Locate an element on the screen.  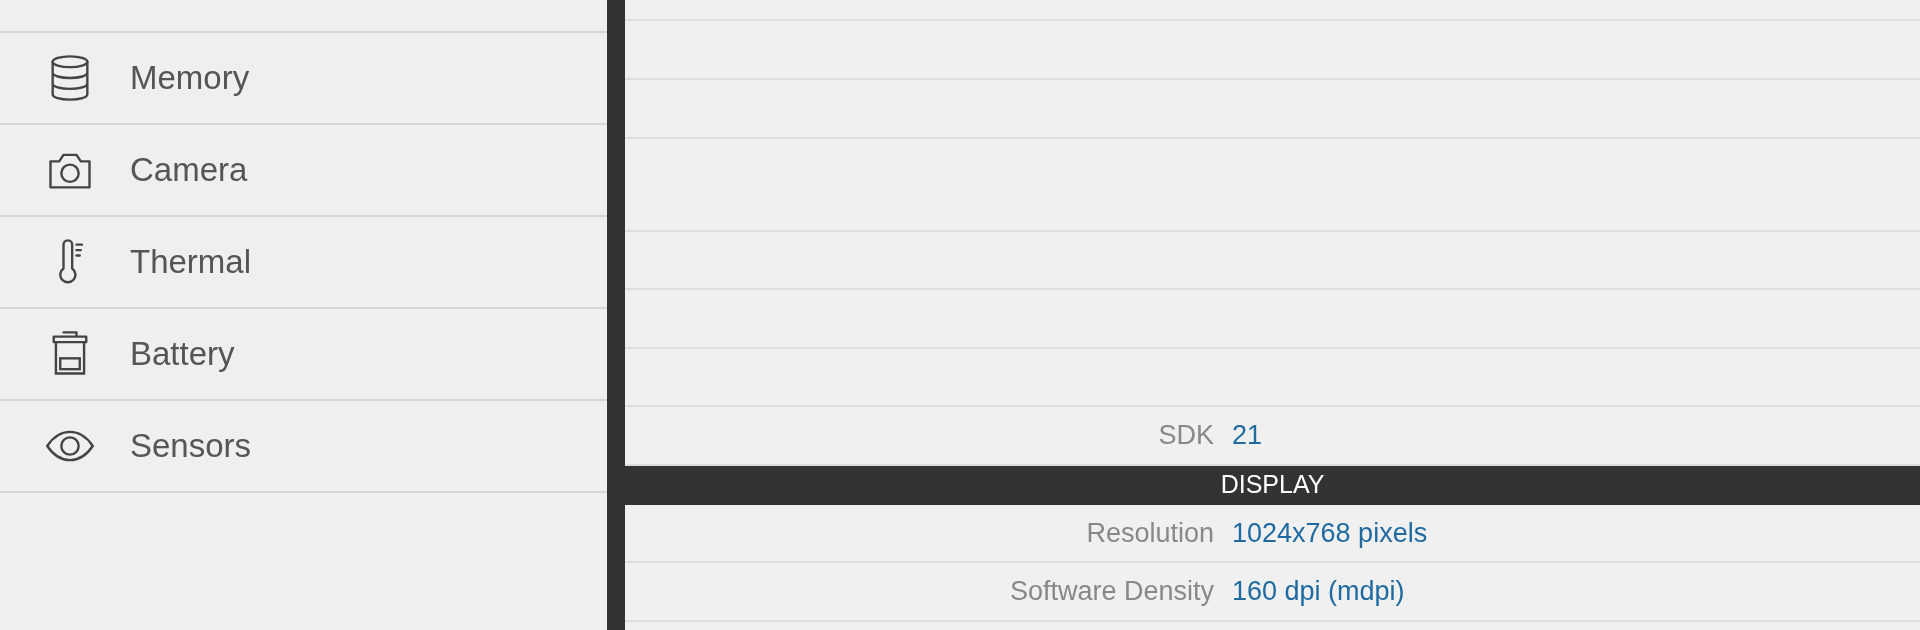
property-value: 160 dpi (mdpi) is located at coordinates (1318, 591).